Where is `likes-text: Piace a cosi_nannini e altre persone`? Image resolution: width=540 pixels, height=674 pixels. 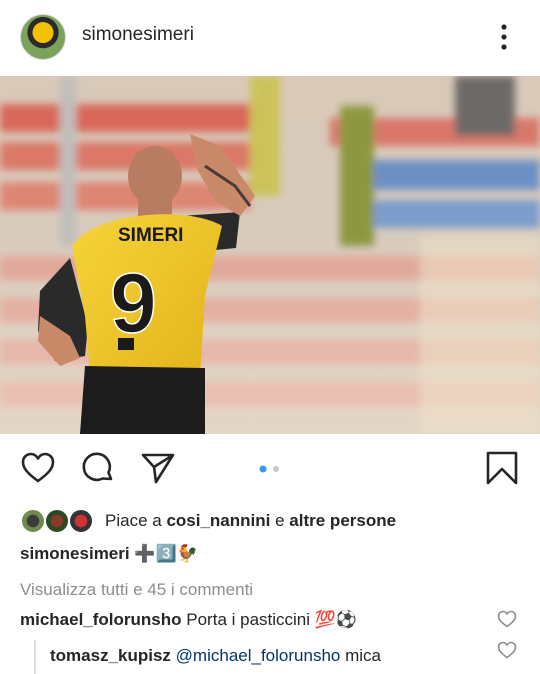
likes-text: Piace a cosi_nannini e altre persone is located at coordinates (251, 520).